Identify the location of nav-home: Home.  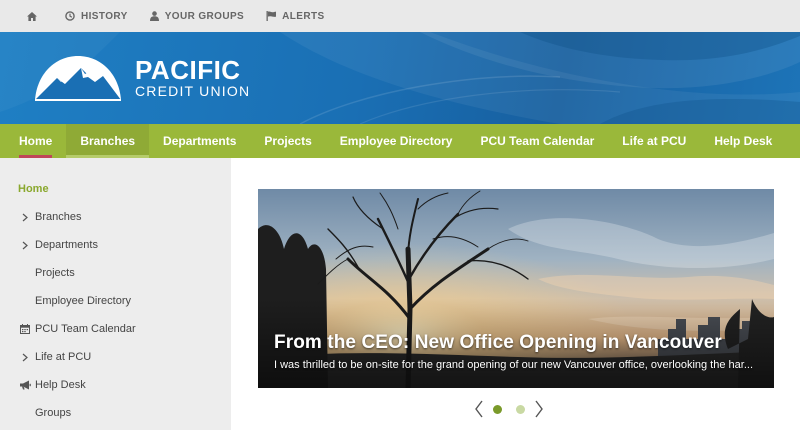
(35, 141).